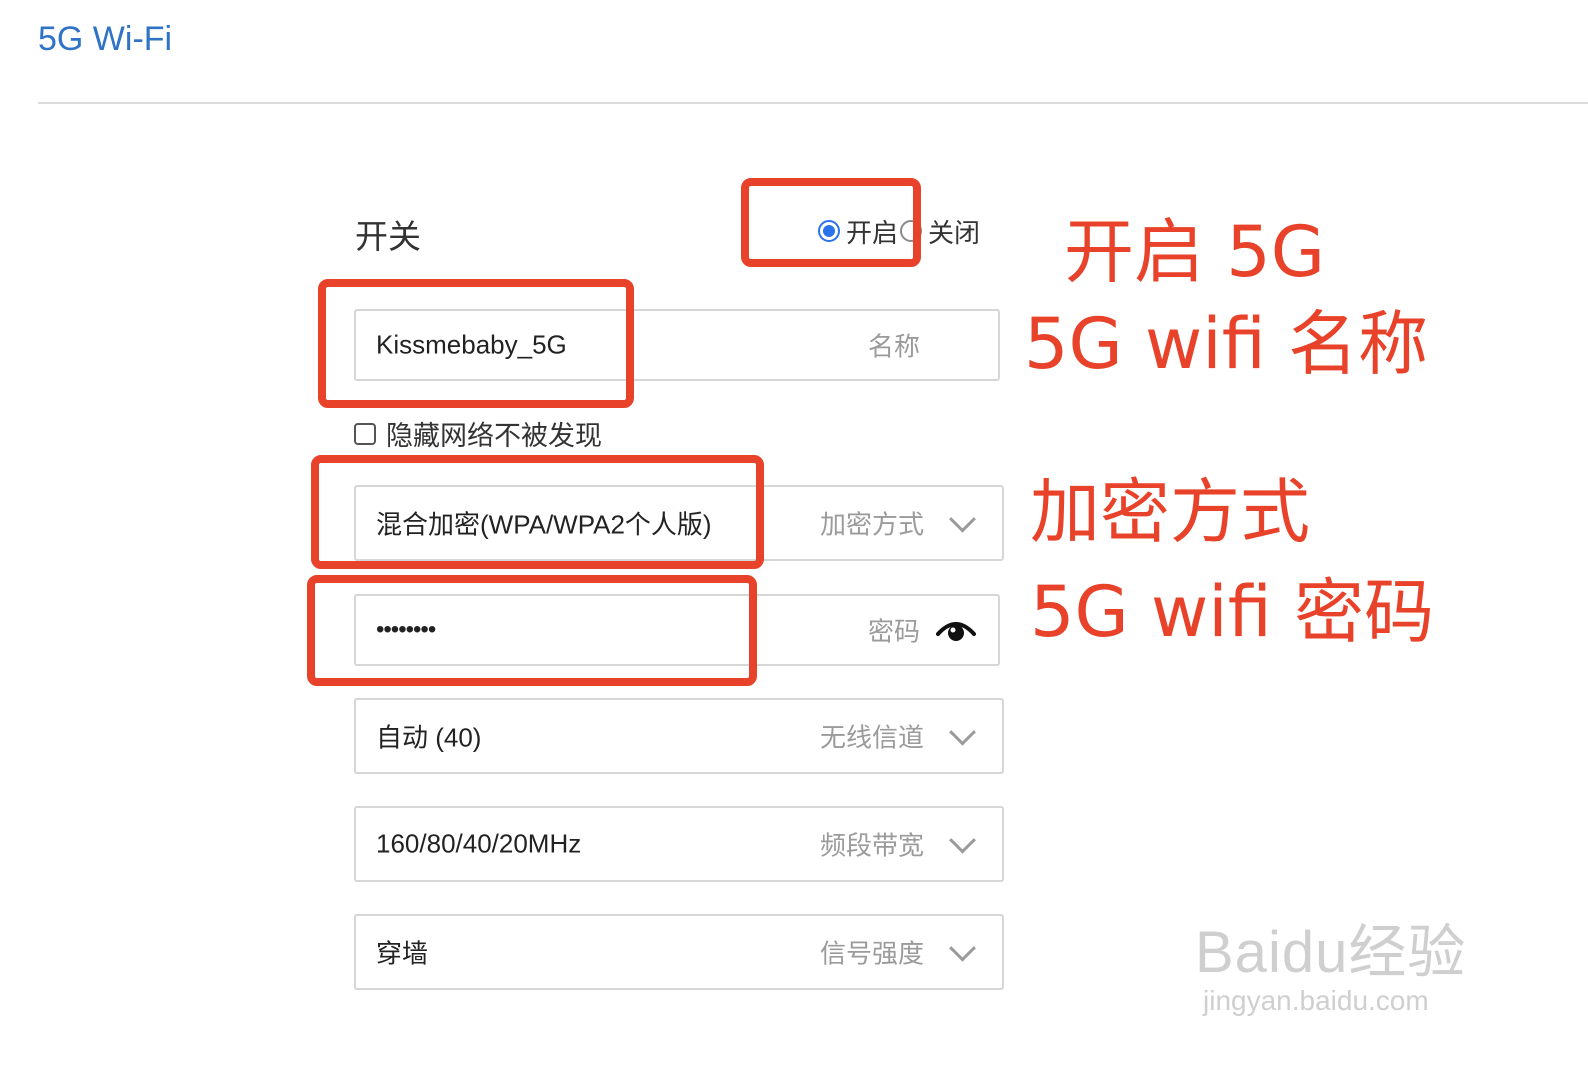 The width and height of the screenshot is (1588, 1086). Describe the element at coordinates (871, 525) in the screenshot. I see `encryption-hint: 加密方式` at that location.